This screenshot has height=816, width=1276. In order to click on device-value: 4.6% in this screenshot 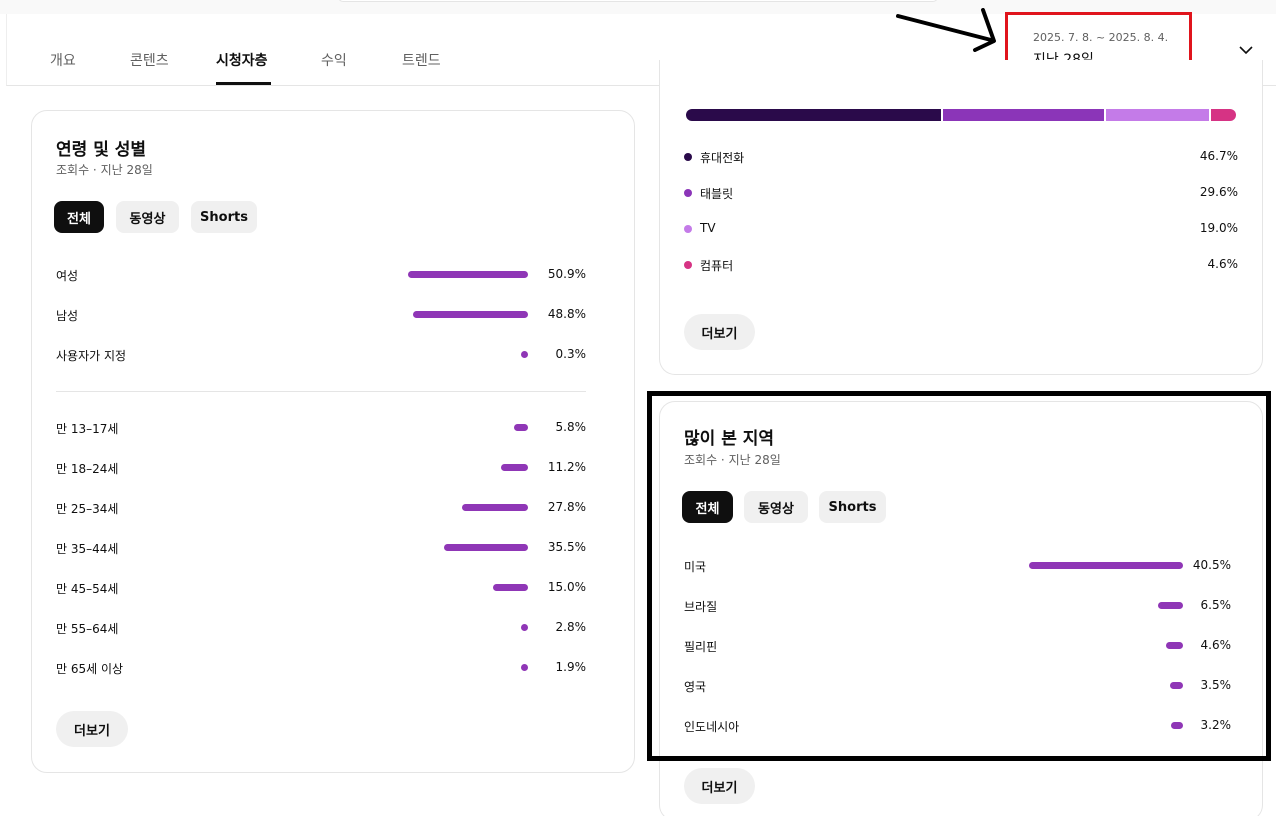, I will do `click(1223, 264)`.